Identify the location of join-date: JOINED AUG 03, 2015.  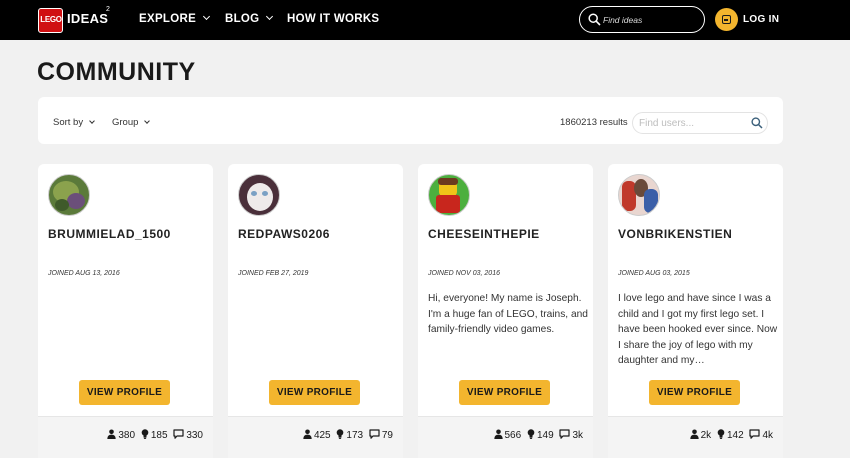
(654, 273).